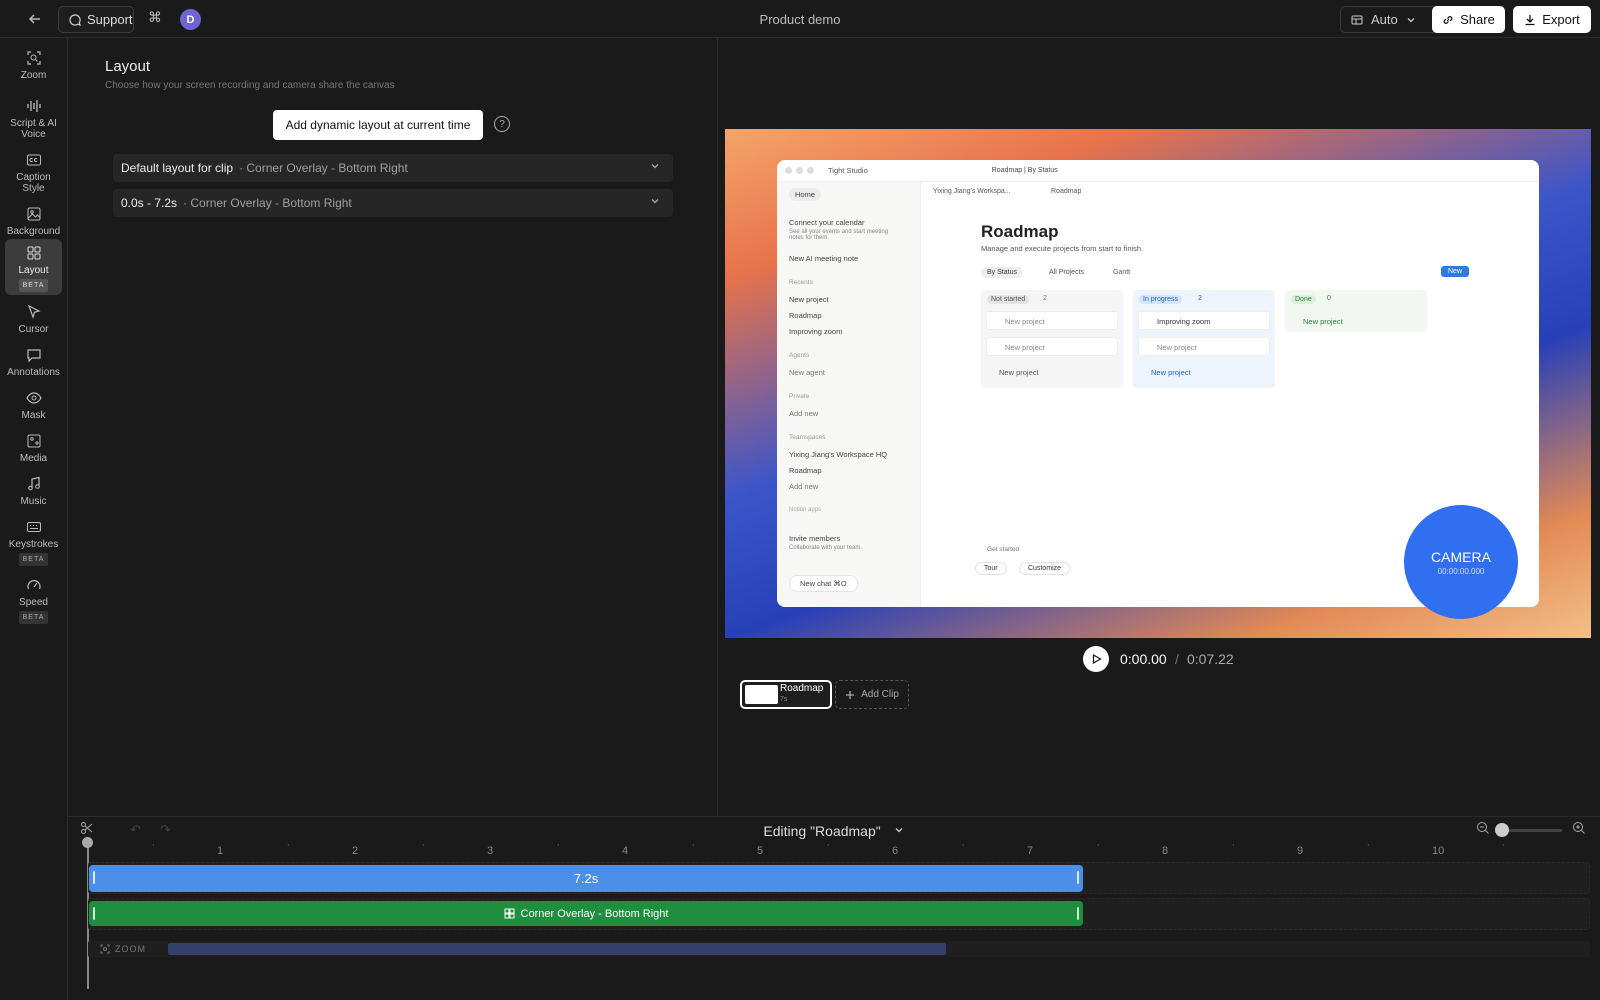  I want to click on sidebar-item-keystrokes: Keystrokes BETA, so click(33, 541).